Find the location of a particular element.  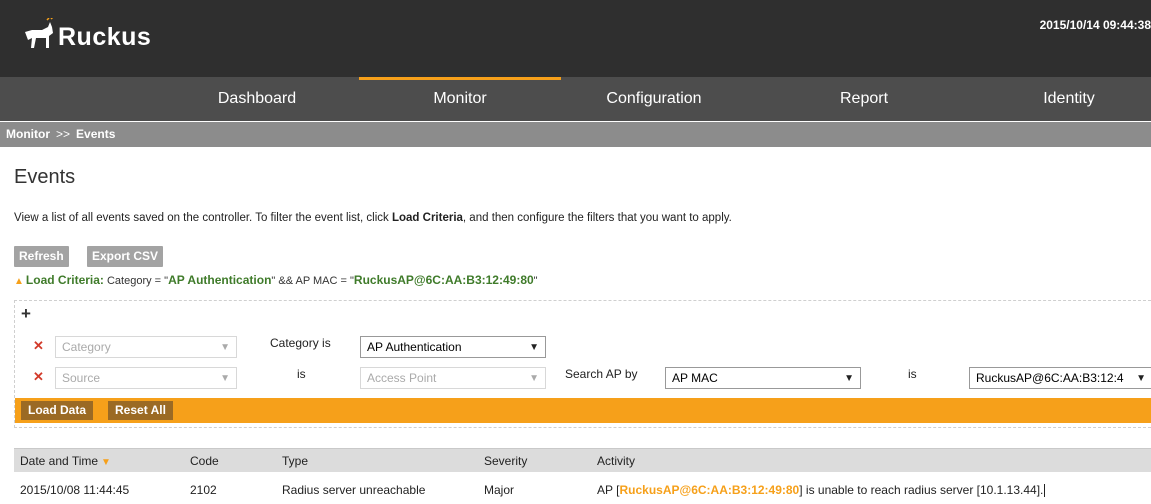

ap-mac-select: RuckusAP@6C:AA:B3:12:4 ▼ is located at coordinates (1060, 378).